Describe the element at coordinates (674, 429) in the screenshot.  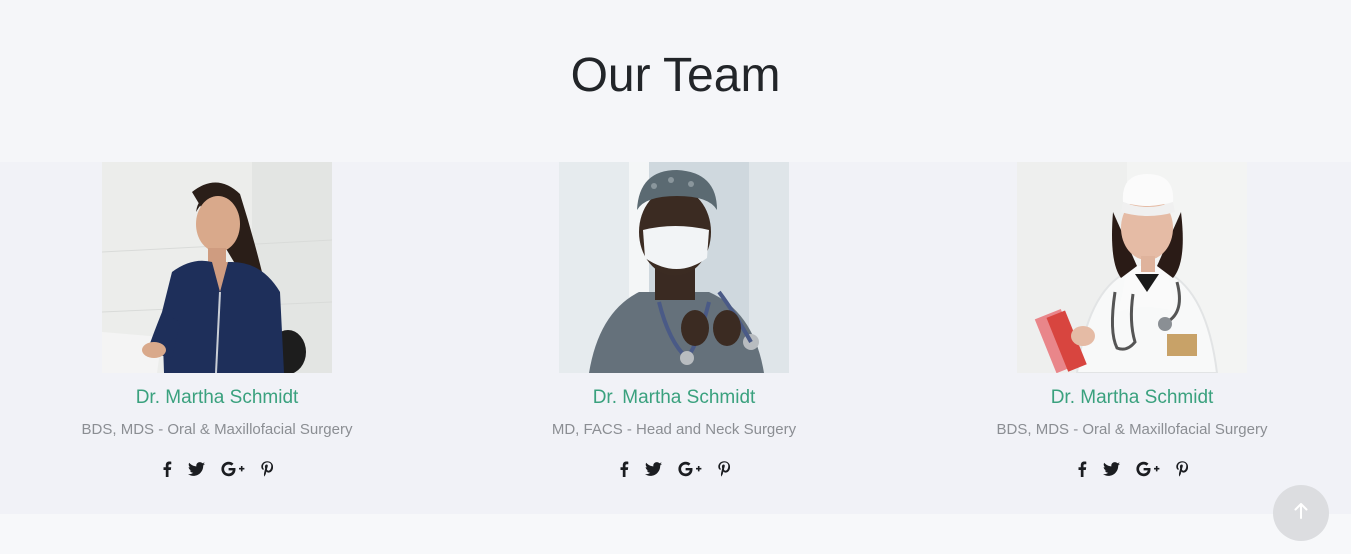
I see `member-role: MD, FACS - Head and Neck Surgery` at that location.